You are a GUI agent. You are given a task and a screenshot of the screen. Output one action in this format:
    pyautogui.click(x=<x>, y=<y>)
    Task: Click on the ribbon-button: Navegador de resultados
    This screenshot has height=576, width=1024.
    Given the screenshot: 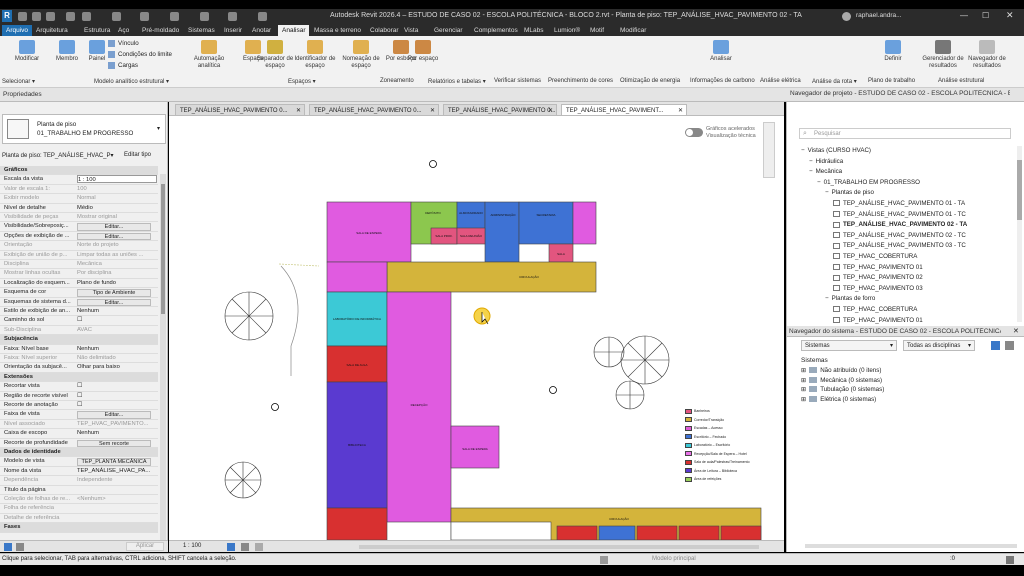 What is the action you would take?
    pyautogui.click(x=987, y=55)
    